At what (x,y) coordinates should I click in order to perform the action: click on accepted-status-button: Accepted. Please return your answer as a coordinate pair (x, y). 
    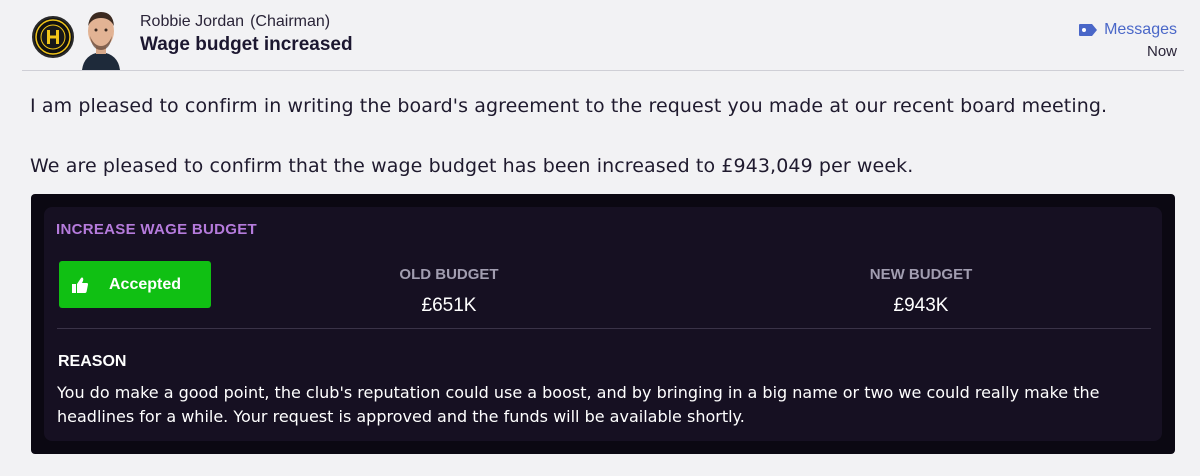
    Looking at the image, I should click on (135, 284).